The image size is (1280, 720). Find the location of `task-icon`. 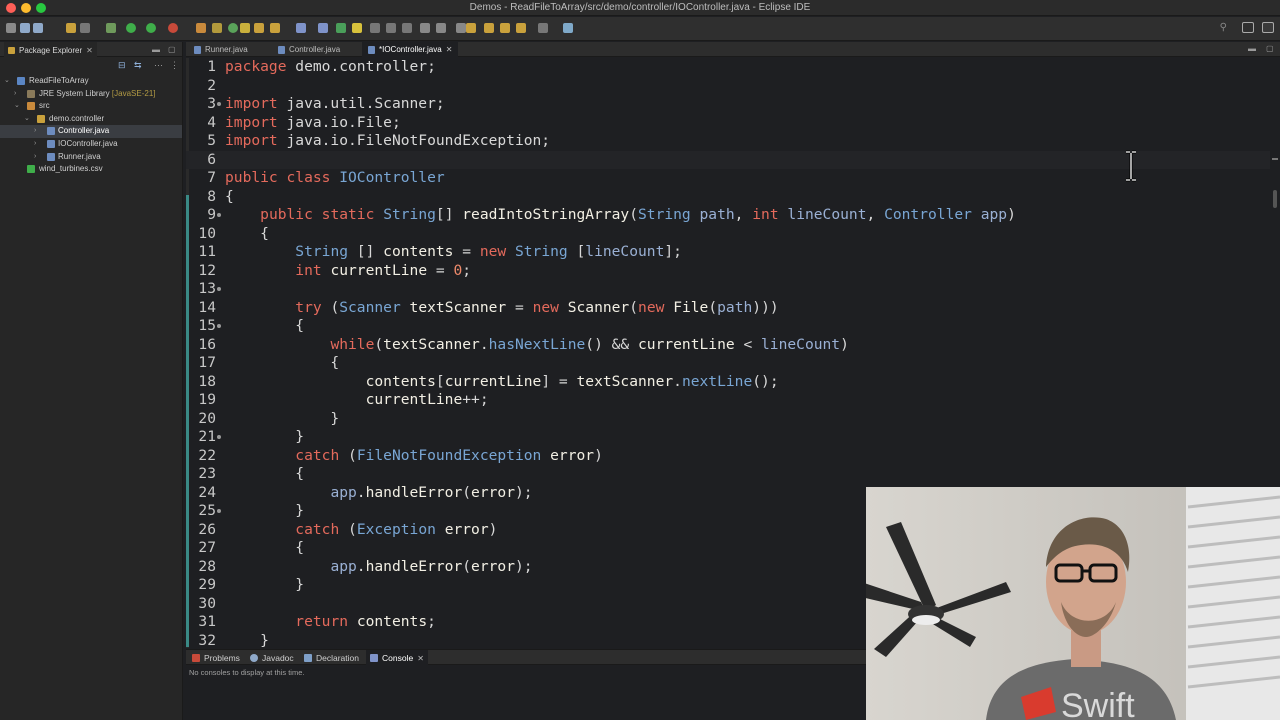

task-icon is located at coordinates (323, 28).